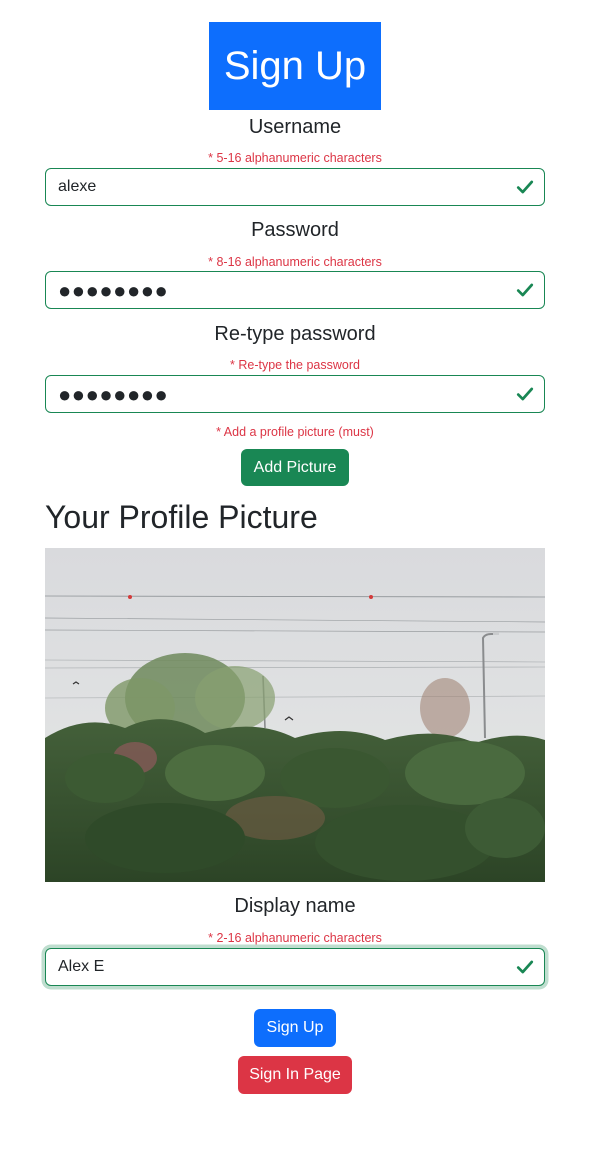 This screenshot has width=600, height=1171. I want to click on page-title: Sign Up, so click(295, 66).